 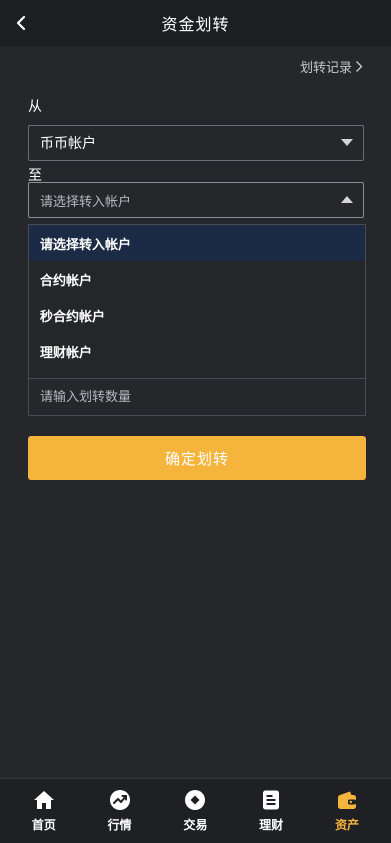 I want to click on page-title: 资金划转, so click(x=195, y=24).